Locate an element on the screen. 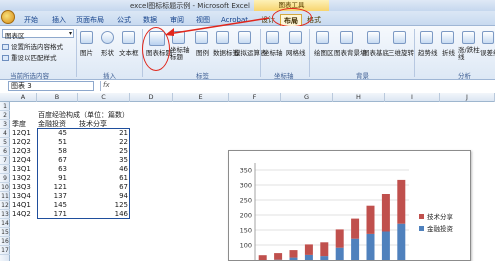 The width and height of the screenshot is (495, 261). tech-value-cell: 146 is located at coordinates (103, 214).